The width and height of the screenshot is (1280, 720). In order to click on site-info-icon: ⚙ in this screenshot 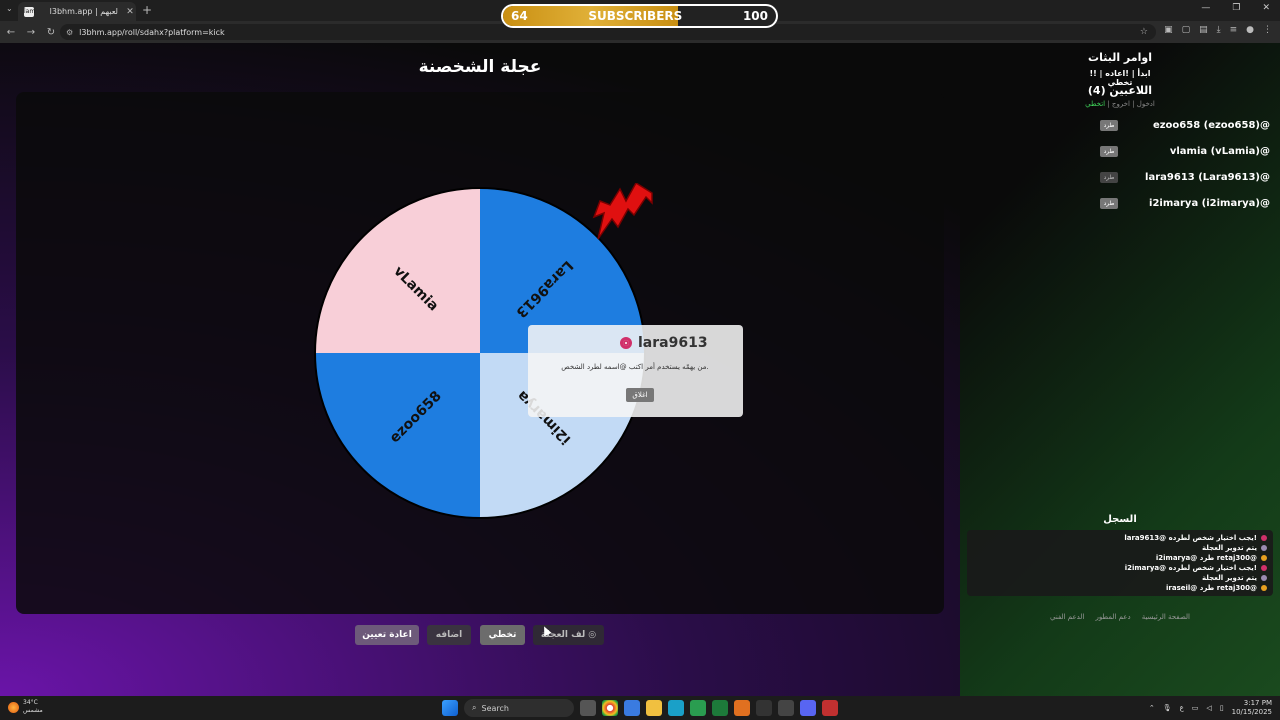, I will do `click(69, 32)`.